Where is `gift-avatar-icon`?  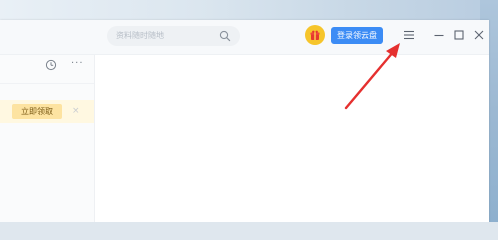 gift-avatar-icon is located at coordinates (315, 35).